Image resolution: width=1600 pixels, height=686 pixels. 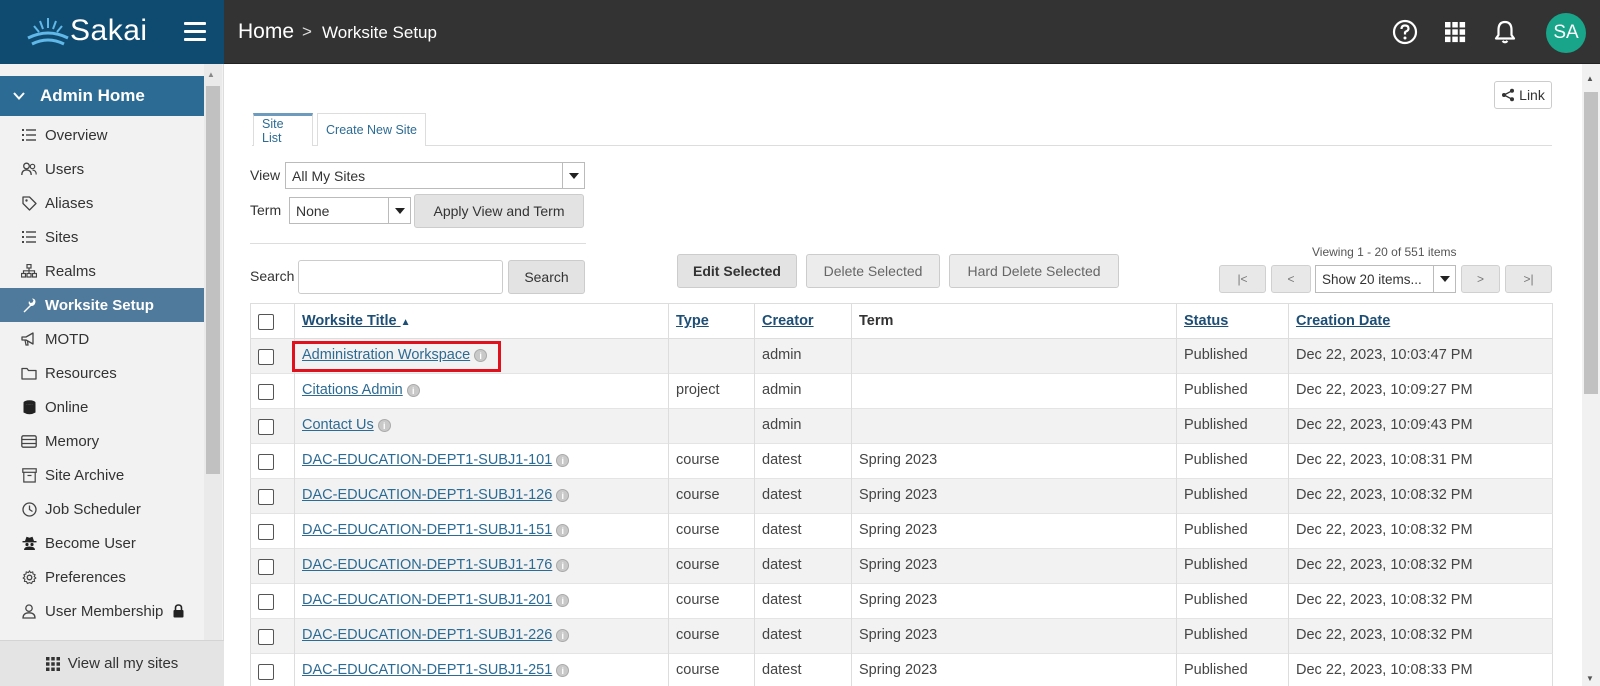 What do you see at coordinates (67, 407) in the screenshot?
I see `sidebar-item-label: Online` at bounding box center [67, 407].